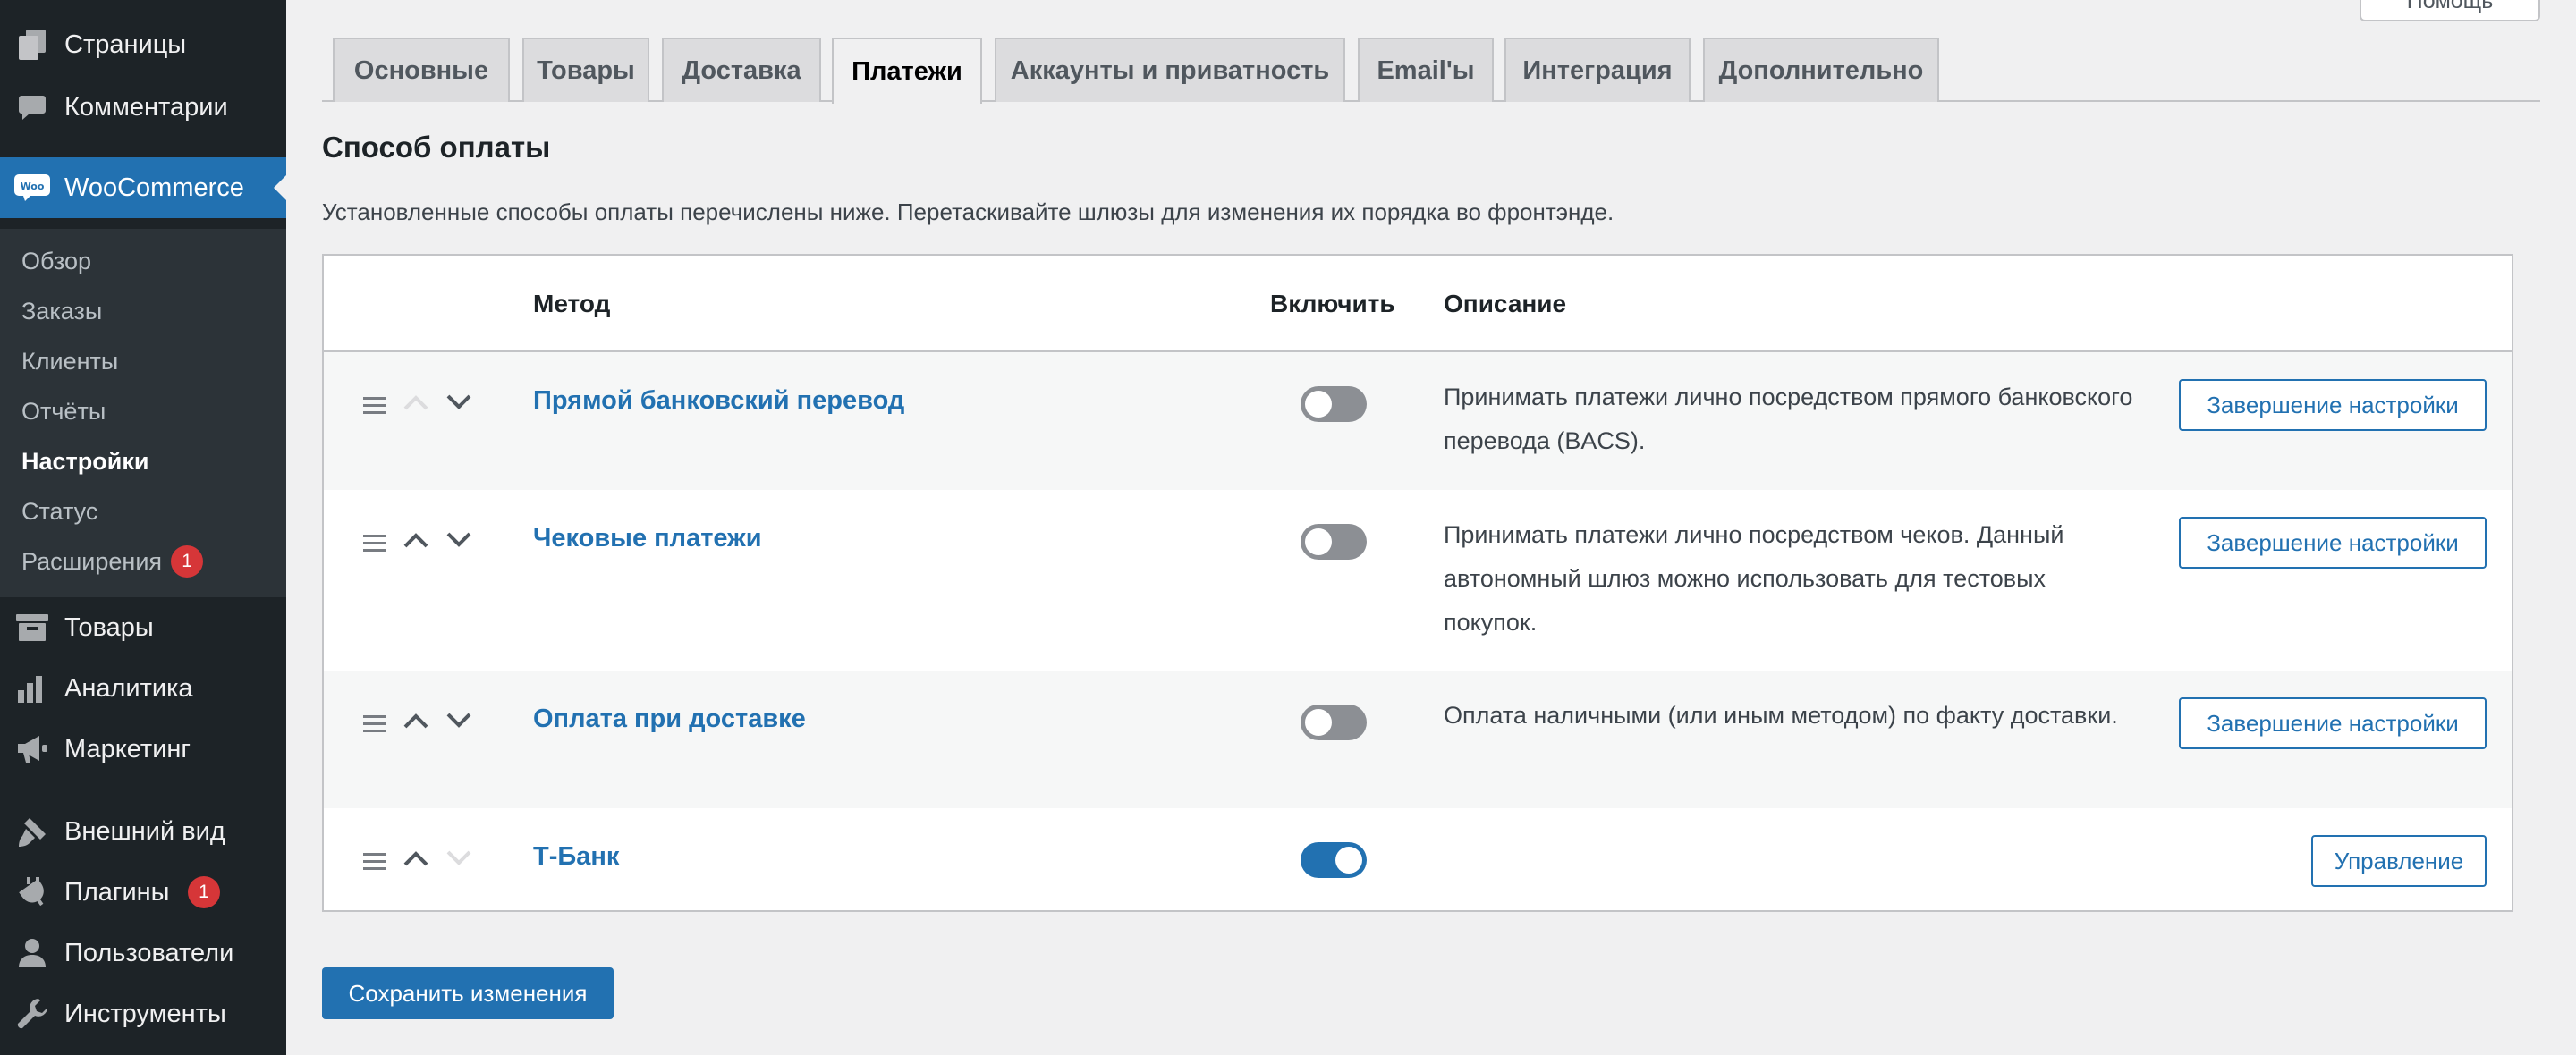 The height and width of the screenshot is (1055, 2576). I want to click on table-row: Т-Банк Управление, so click(1418, 859).